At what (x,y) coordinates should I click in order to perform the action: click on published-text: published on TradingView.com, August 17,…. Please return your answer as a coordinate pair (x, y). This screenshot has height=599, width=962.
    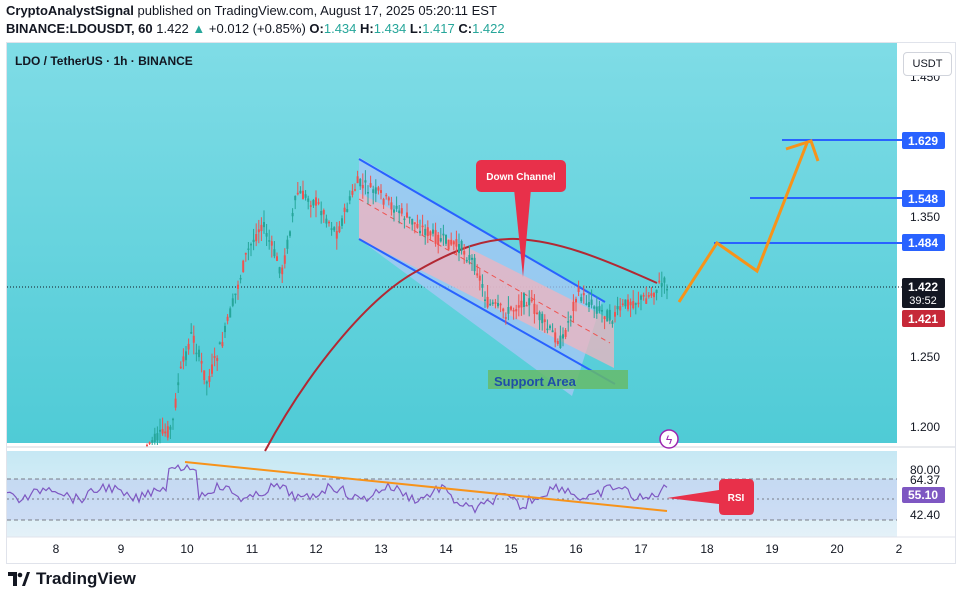
    Looking at the image, I should click on (317, 10).